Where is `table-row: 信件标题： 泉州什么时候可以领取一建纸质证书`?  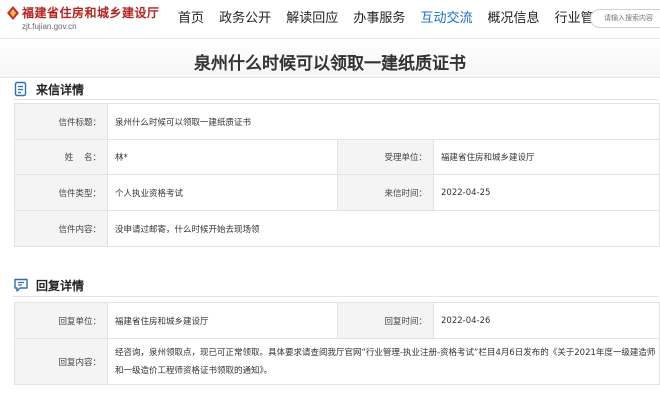
table-row: 信件标题： 泉州什么时候可以领取一建纸质证书 is located at coordinates (337, 121).